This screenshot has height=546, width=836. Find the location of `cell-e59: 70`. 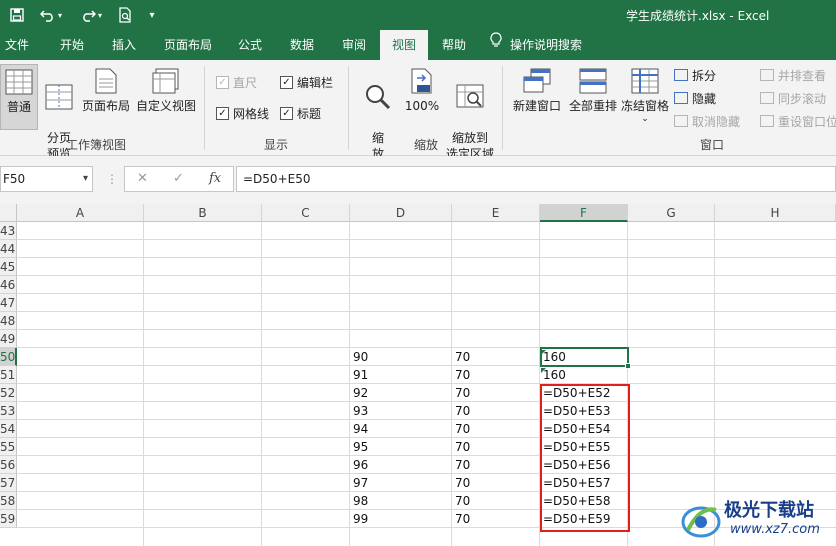

cell-e59: 70 is located at coordinates (461, 519).